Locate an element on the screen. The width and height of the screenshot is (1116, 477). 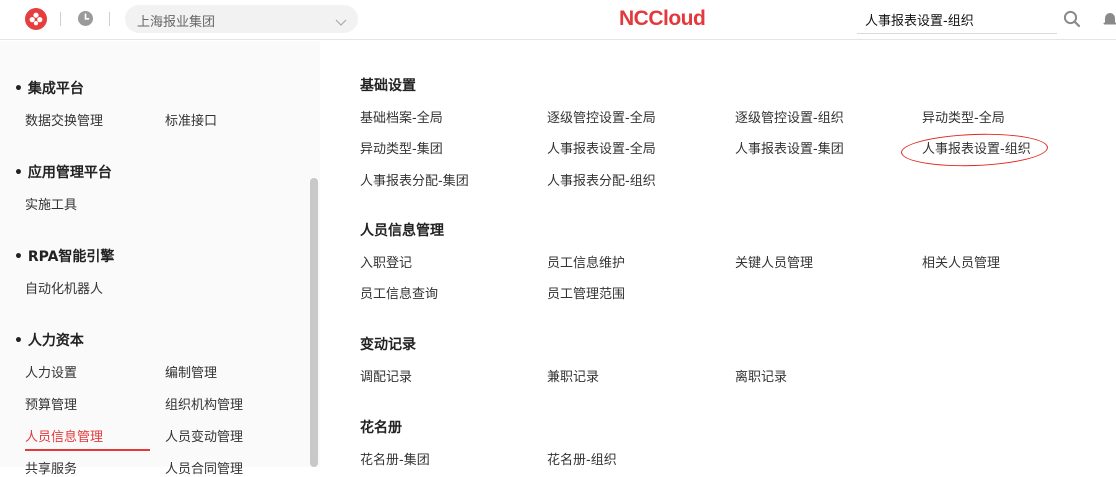
sidebar-group-title-text: RPA智能引擎 is located at coordinates (71, 257).